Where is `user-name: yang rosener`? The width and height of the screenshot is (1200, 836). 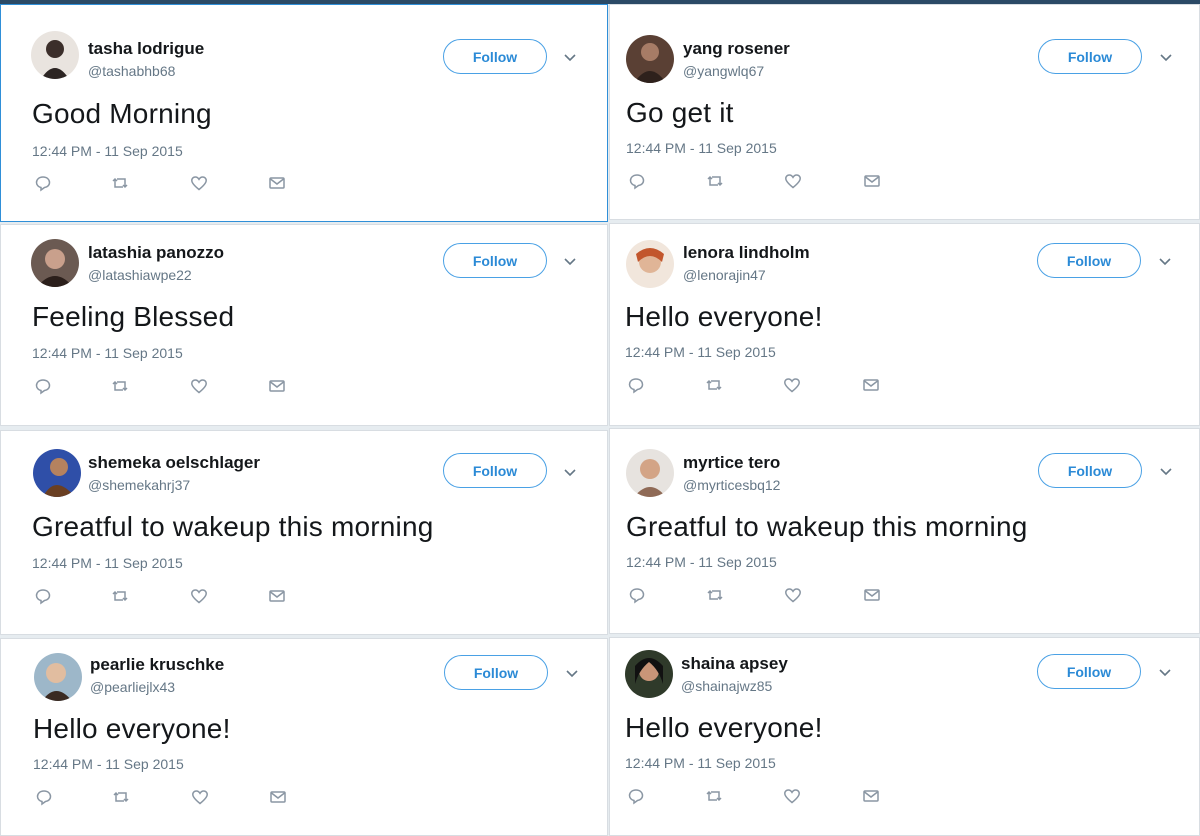 user-name: yang rosener is located at coordinates (736, 49).